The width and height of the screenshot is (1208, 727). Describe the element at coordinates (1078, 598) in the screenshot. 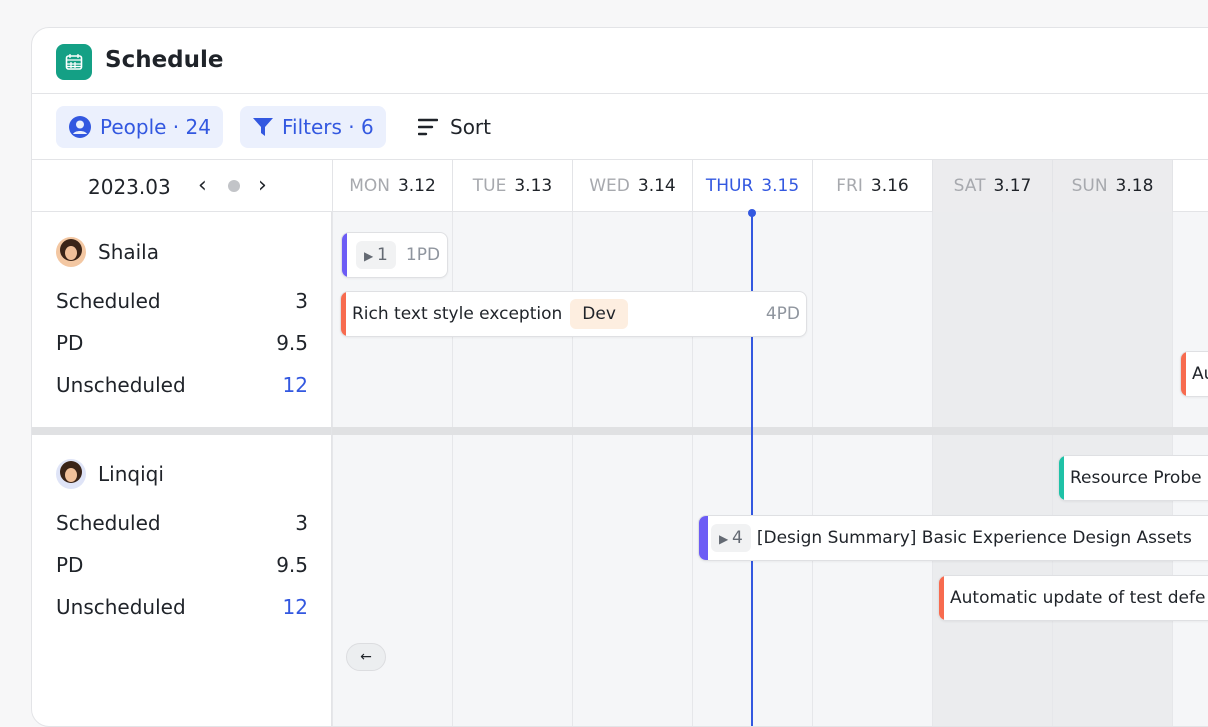

I see `task-title: Automatic update of test defe` at that location.